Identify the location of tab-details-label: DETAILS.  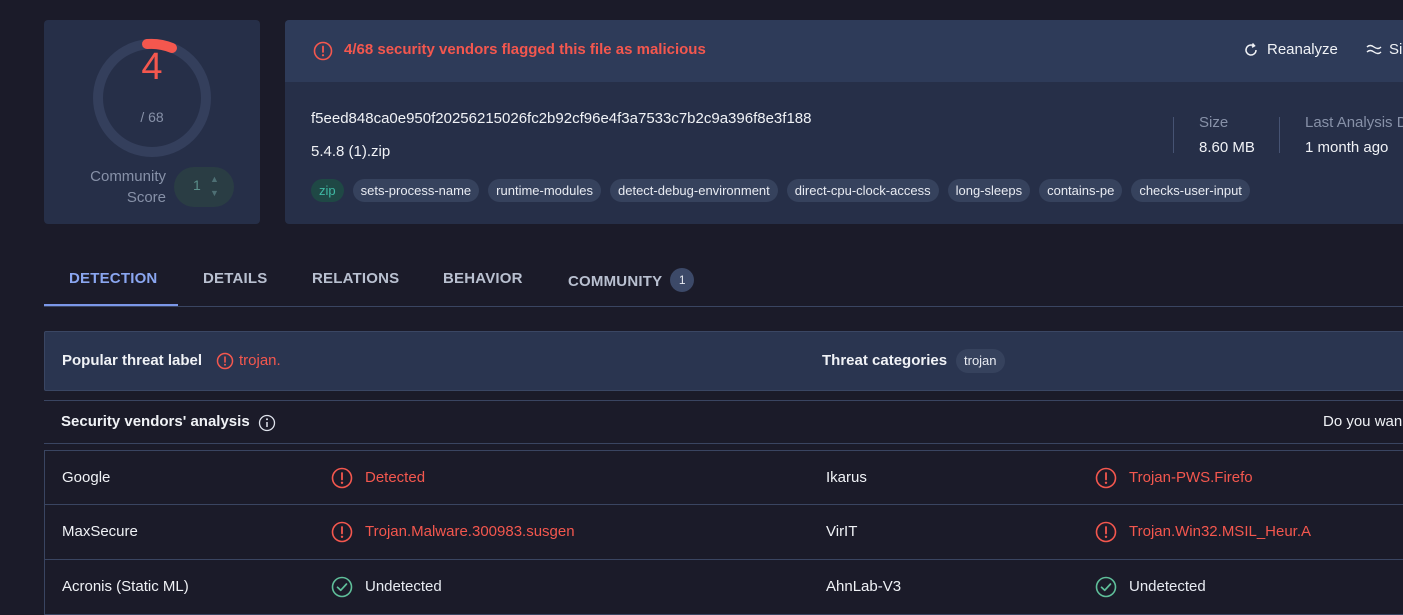
(235, 278).